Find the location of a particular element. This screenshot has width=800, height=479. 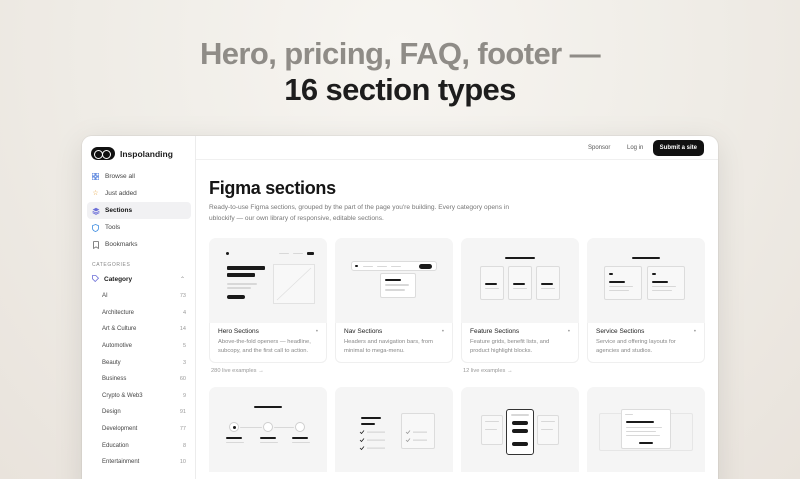

categories-heading: CATEGORIES is located at coordinates (111, 265).